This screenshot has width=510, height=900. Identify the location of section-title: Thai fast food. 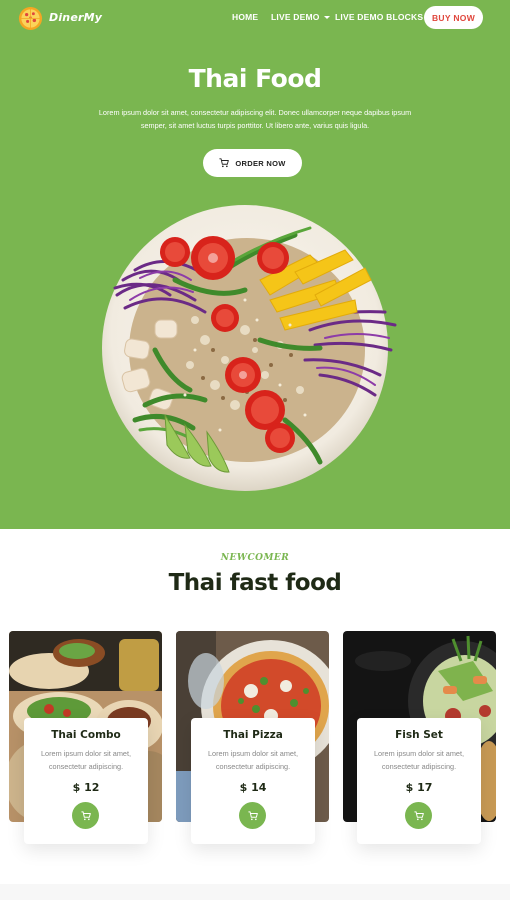
(255, 583).